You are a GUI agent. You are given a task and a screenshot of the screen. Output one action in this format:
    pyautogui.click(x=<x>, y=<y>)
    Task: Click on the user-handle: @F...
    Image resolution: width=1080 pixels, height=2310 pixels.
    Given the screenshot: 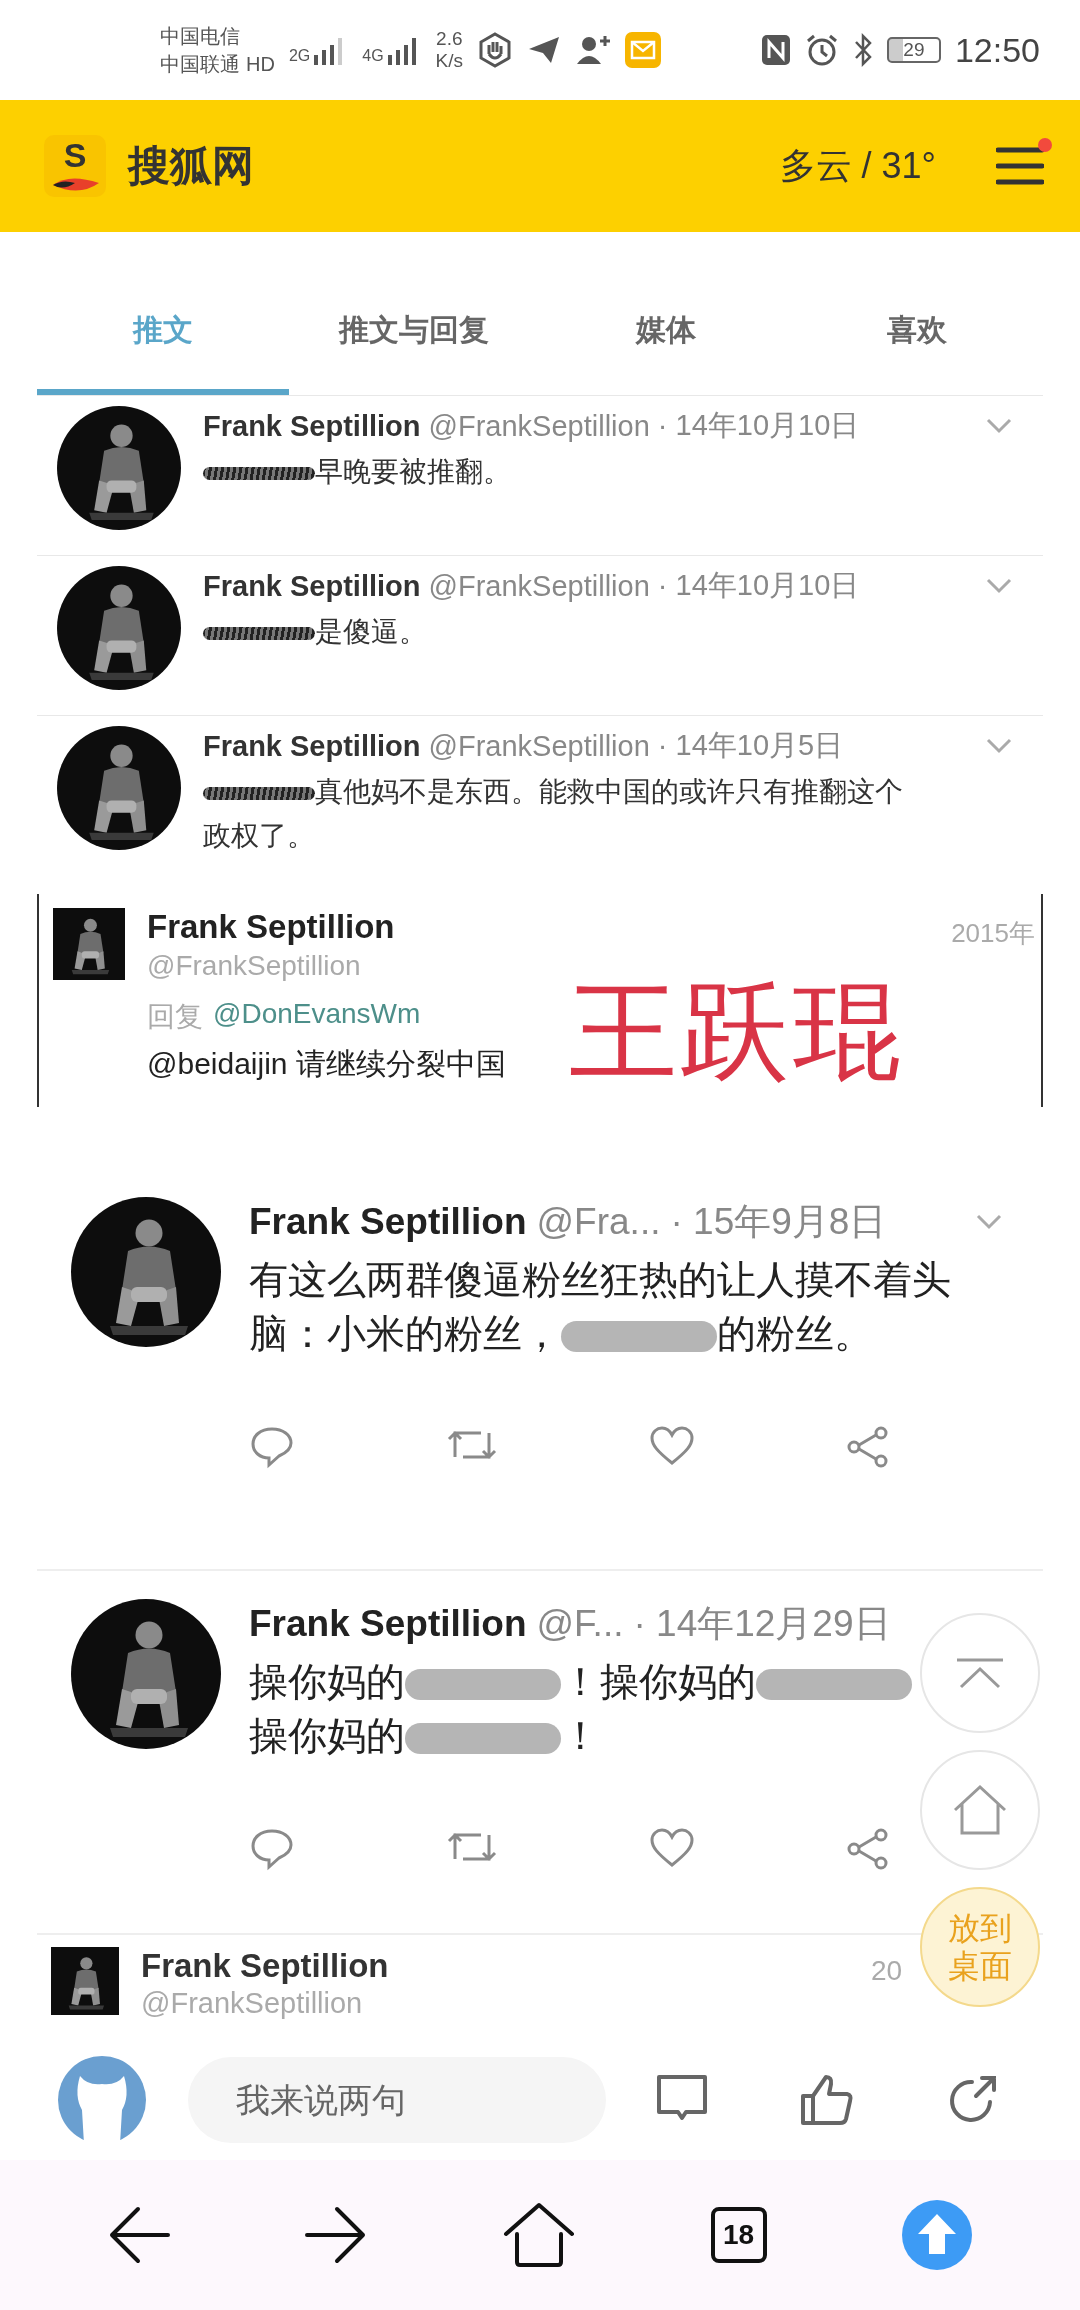 What is the action you would take?
    pyautogui.click(x=580, y=1623)
    